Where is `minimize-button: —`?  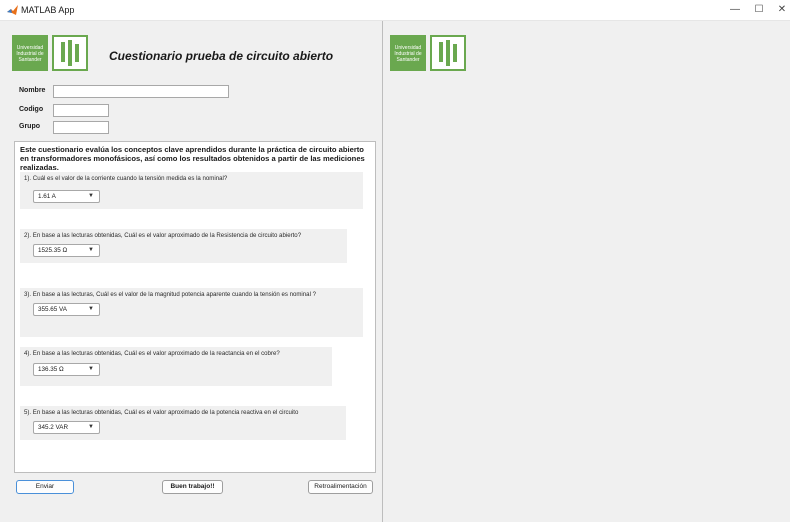 minimize-button: — is located at coordinates (735, 10).